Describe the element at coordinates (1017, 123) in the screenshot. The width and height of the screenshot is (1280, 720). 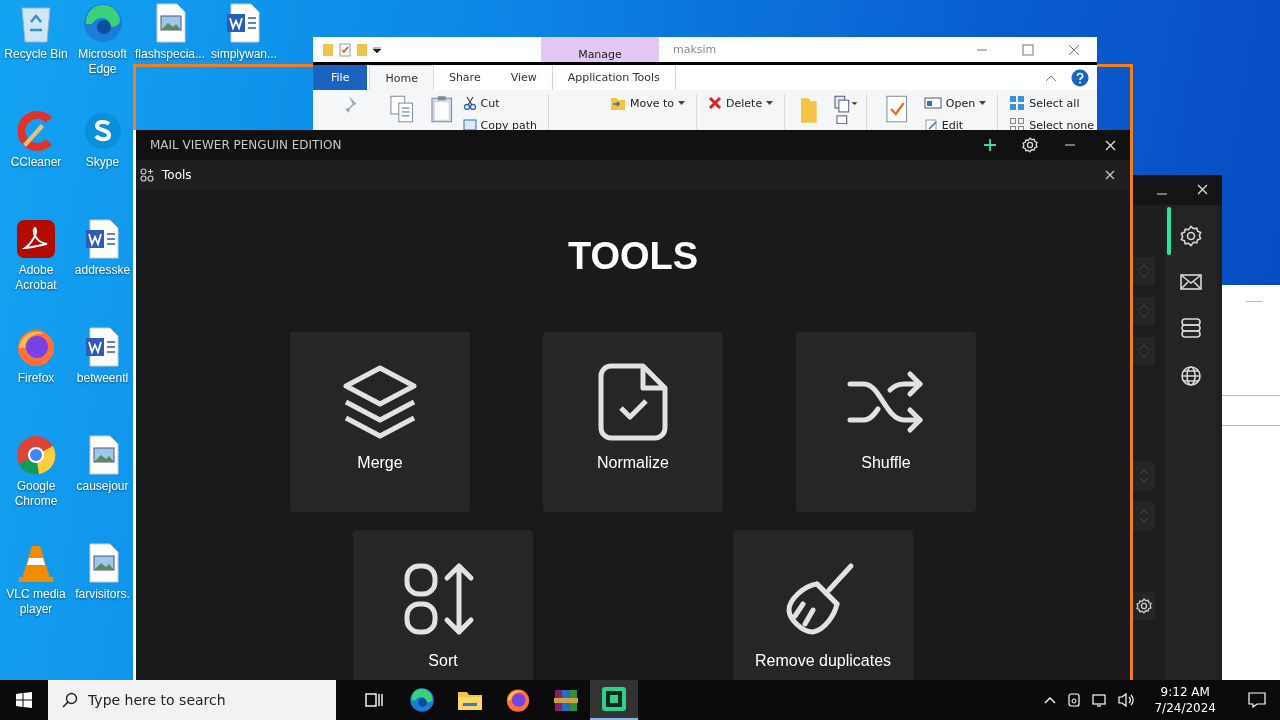
I see `grid-outline-icon` at that location.